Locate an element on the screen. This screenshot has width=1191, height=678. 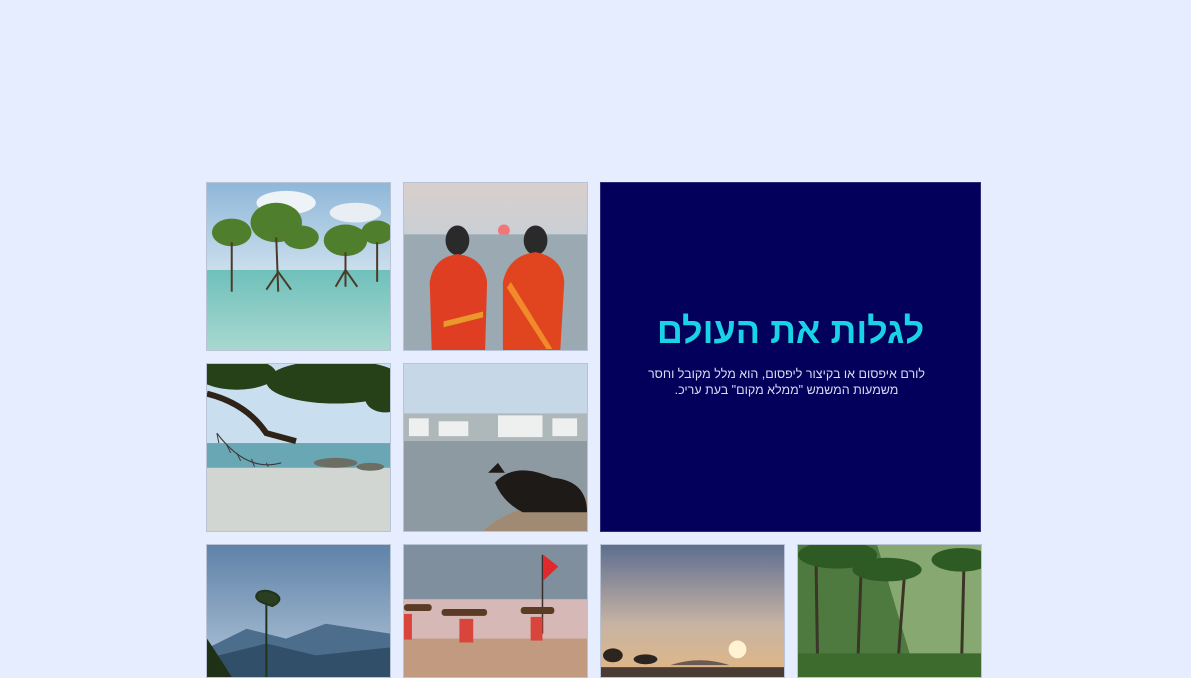
photo-beach-hammock is located at coordinates (298, 447).